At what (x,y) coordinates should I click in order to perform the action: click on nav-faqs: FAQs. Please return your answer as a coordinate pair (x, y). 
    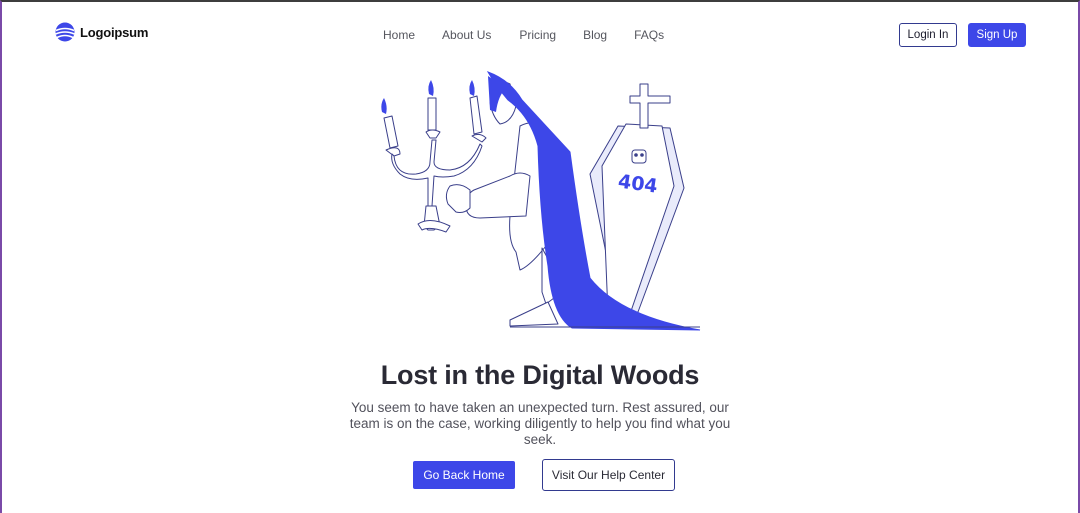
    Looking at the image, I should click on (649, 35).